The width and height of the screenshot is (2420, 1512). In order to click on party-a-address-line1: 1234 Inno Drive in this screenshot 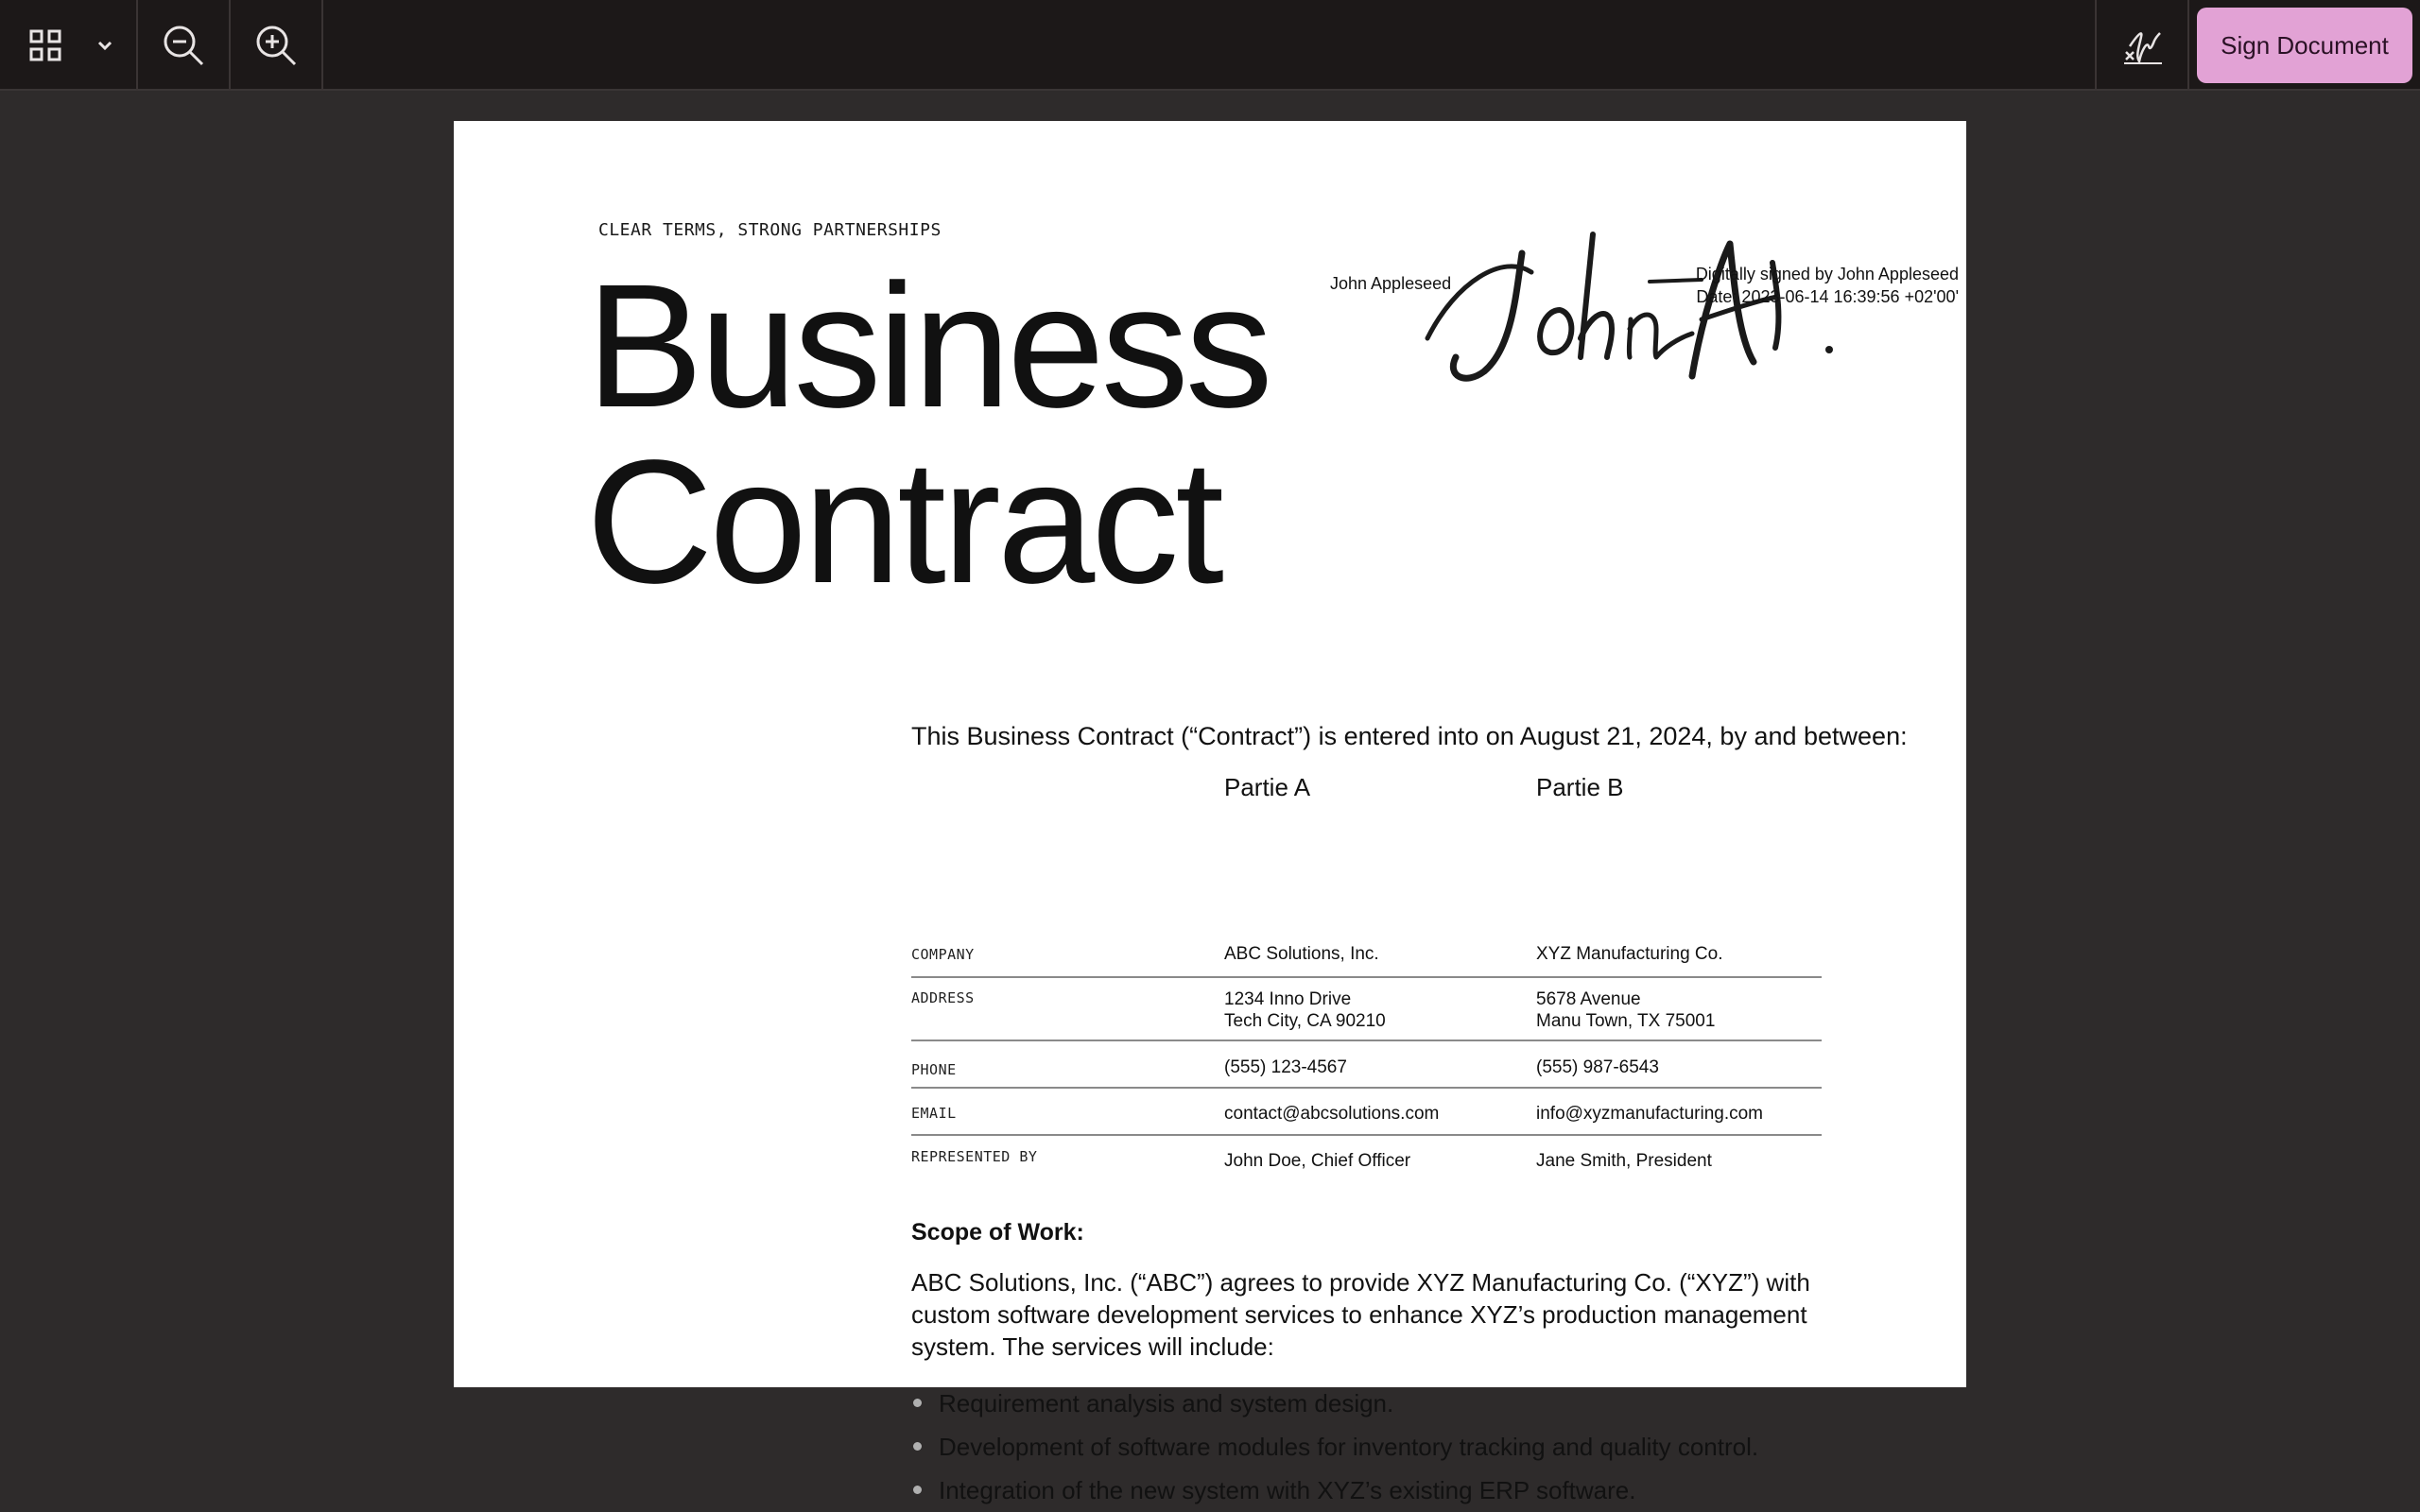, I will do `click(1288, 999)`.